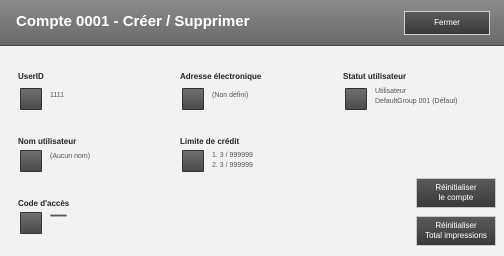 This screenshot has height=256, width=504. What do you see at coordinates (230, 95) in the screenshot?
I see `email-value: (Non défini)` at bounding box center [230, 95].